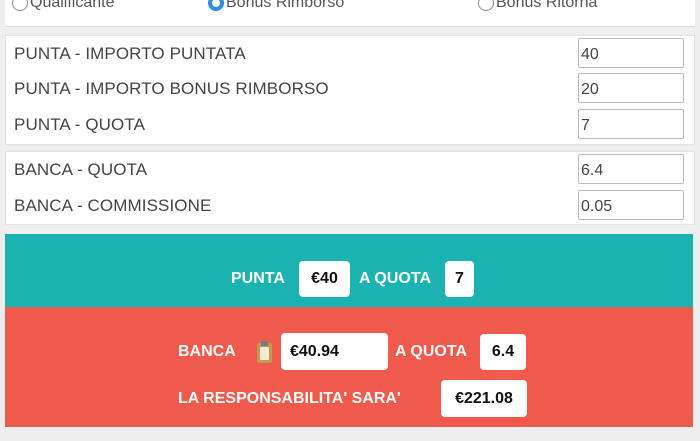 The image size is (700, 441). Describe the element at coordinates (216, 5) in the screenshot. I see `radio-selected-icon` at that location.